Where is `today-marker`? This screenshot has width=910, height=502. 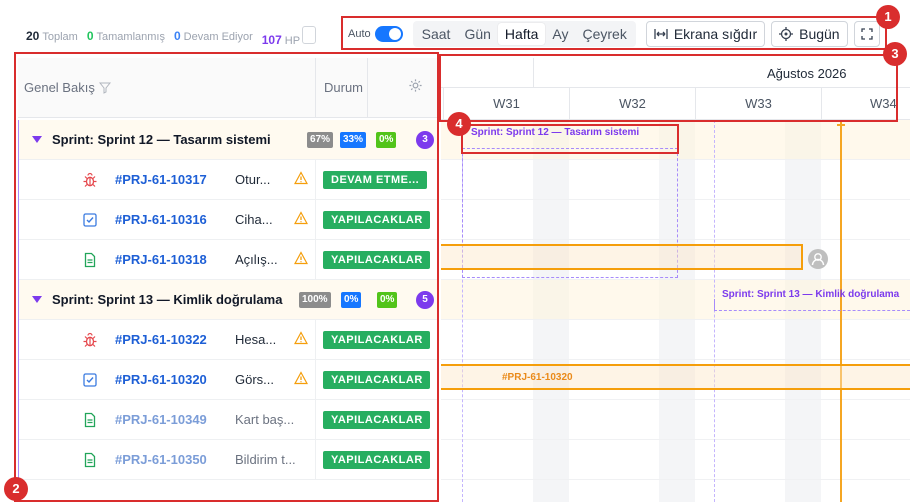 today-marker is located at coordinates (841, 125).